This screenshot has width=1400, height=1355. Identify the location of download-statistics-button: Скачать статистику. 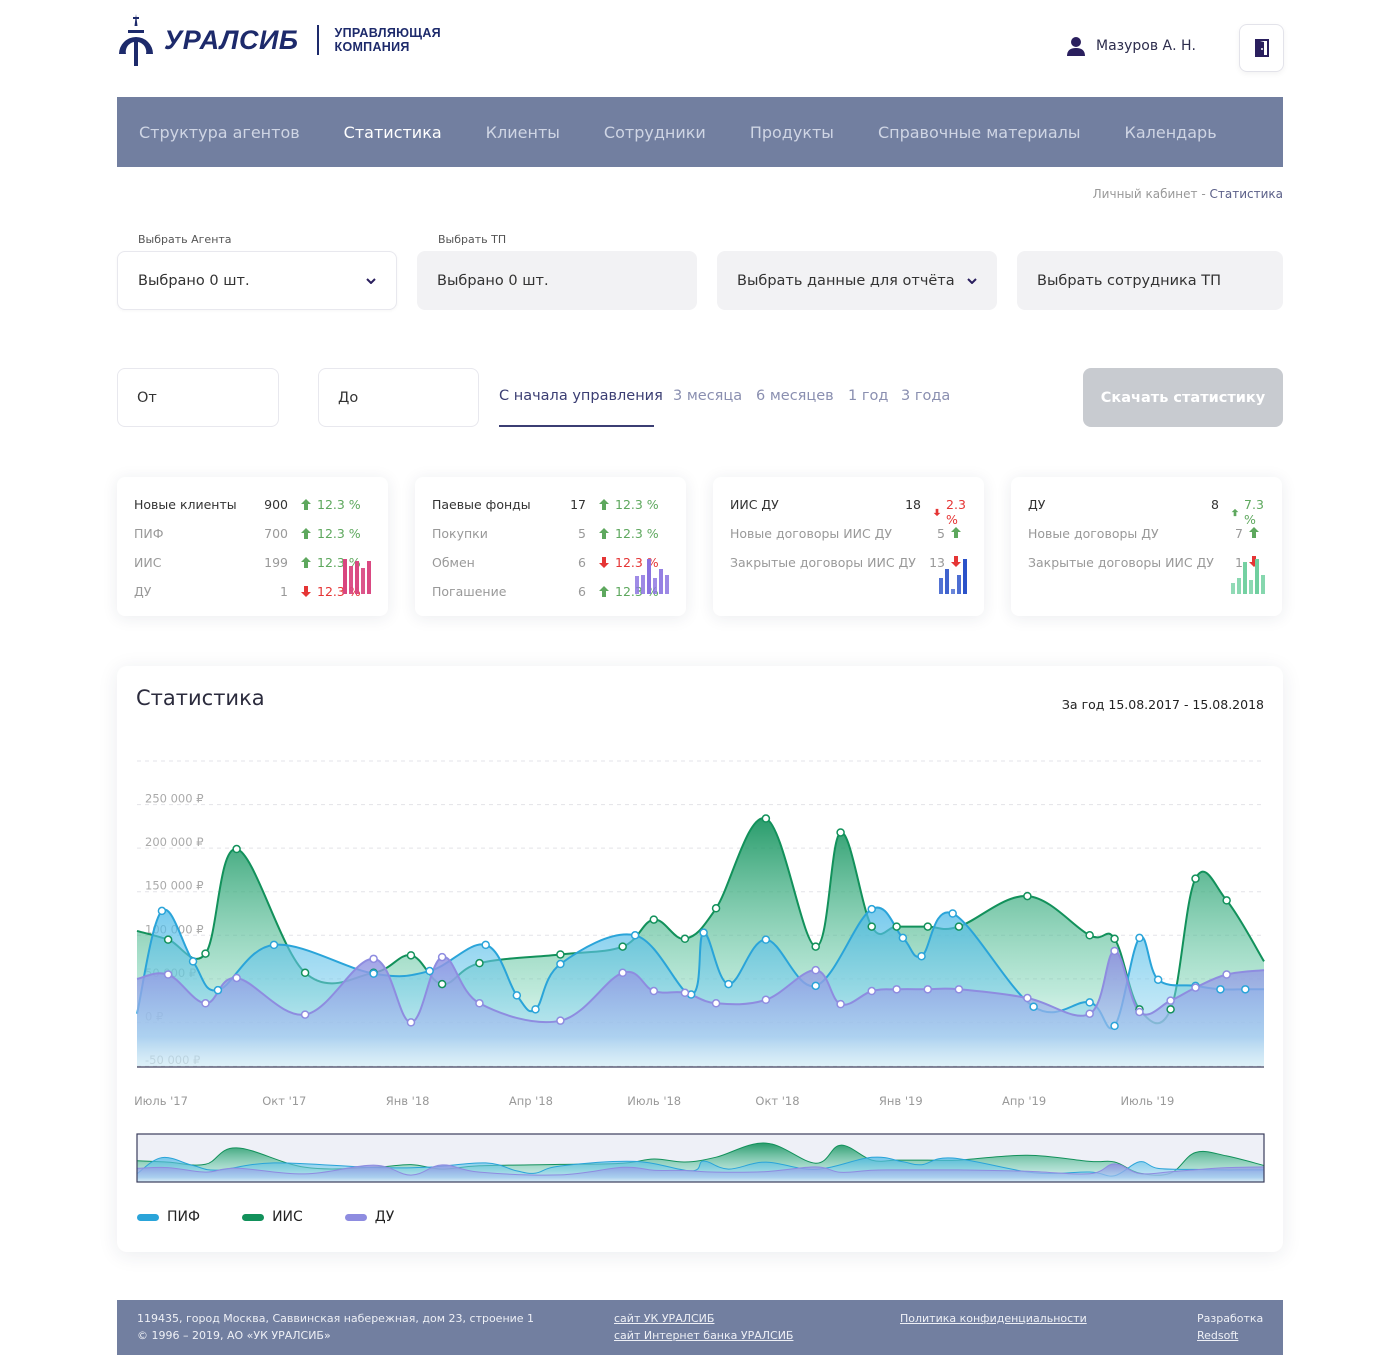
(1183, 397).